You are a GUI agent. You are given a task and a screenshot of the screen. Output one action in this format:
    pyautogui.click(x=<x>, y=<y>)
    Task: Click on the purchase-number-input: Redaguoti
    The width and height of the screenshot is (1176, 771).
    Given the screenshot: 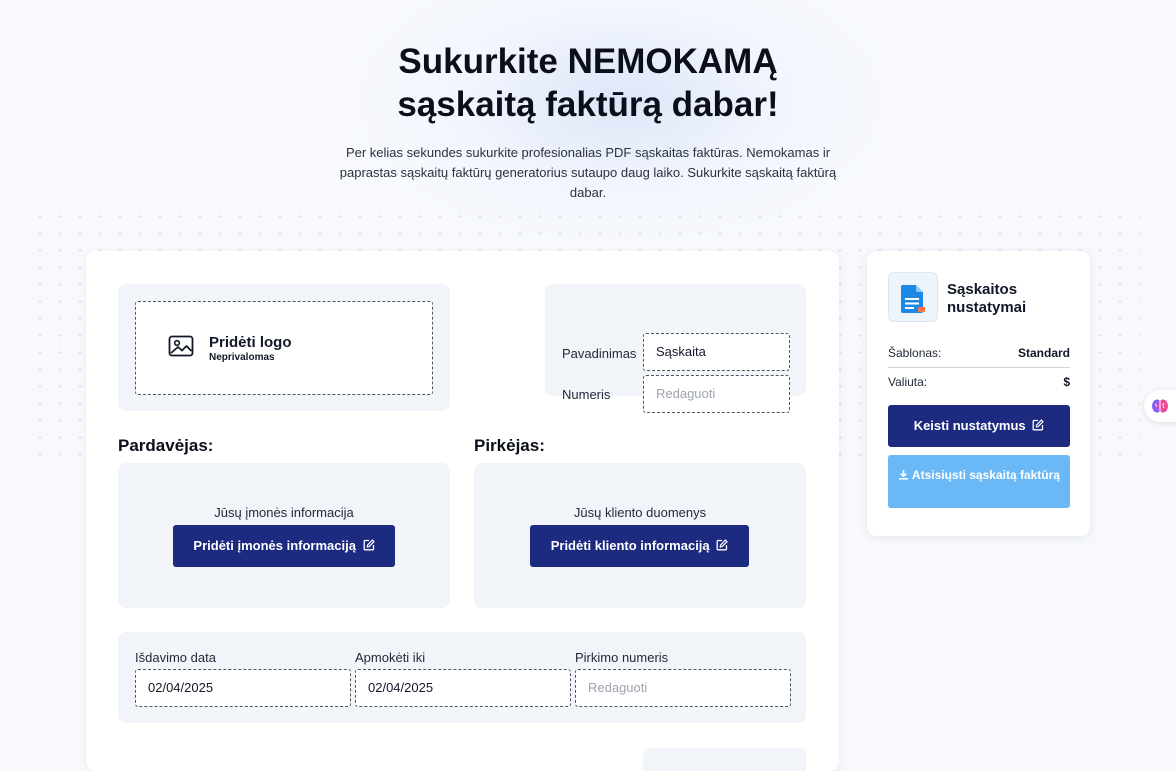 What is the action you would take?
    pyautogui.click(x=683, y=688)
    